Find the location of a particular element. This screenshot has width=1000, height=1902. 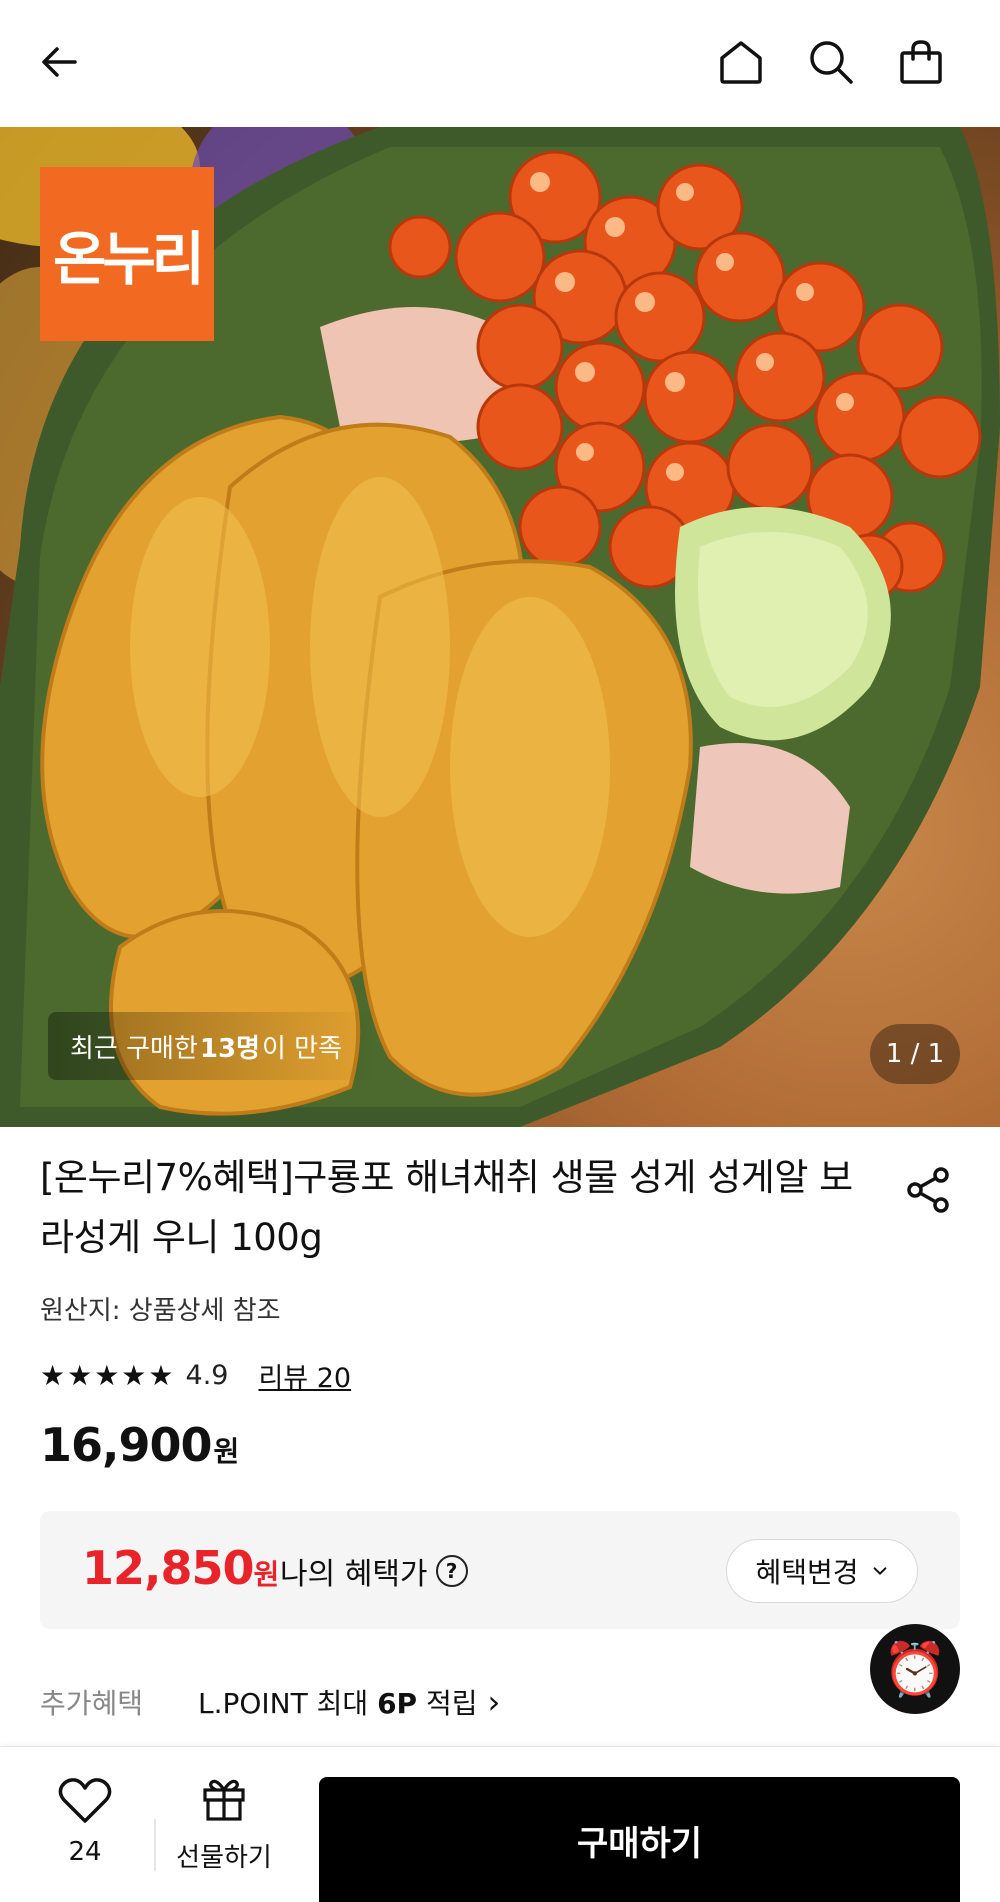

review-count-link: 리뷰 20 is located at coordinates (304, 1375).